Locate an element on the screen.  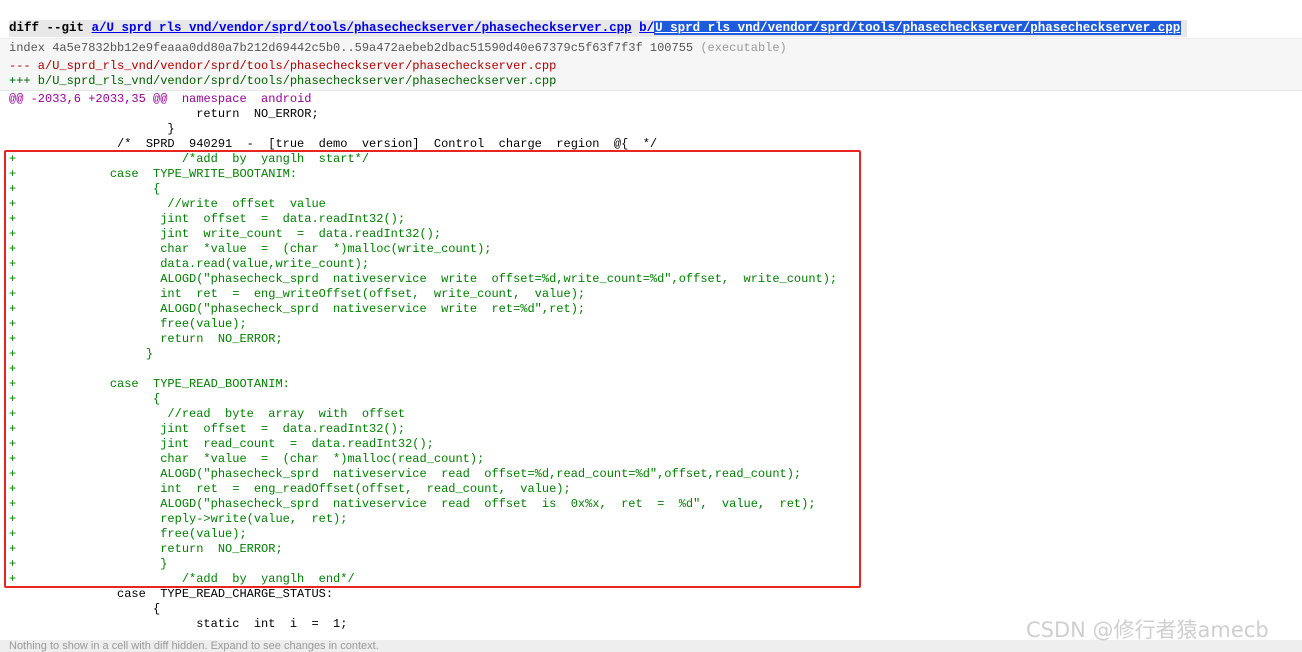
code-text: /*add by yanglh end*/ is located at coordinates (182, 579).